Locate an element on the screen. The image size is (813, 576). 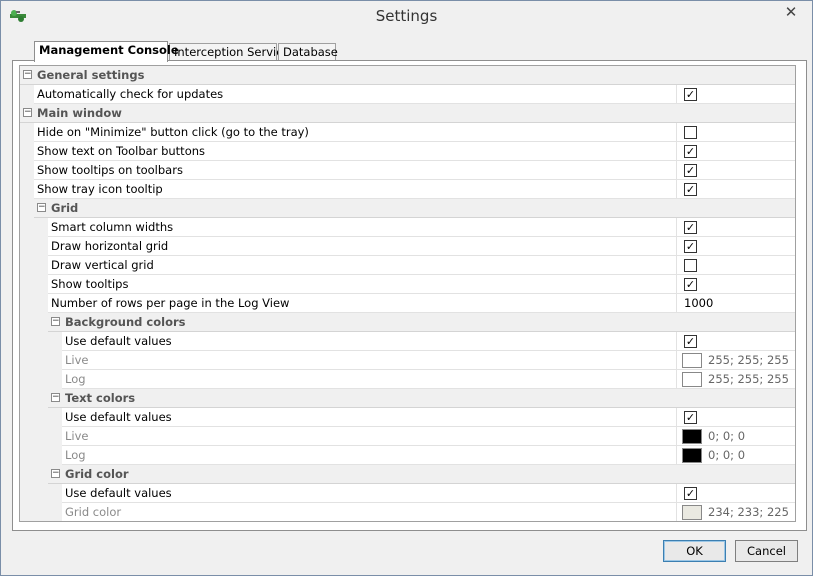
text-log-swatch is located at coordinates (692, 455).